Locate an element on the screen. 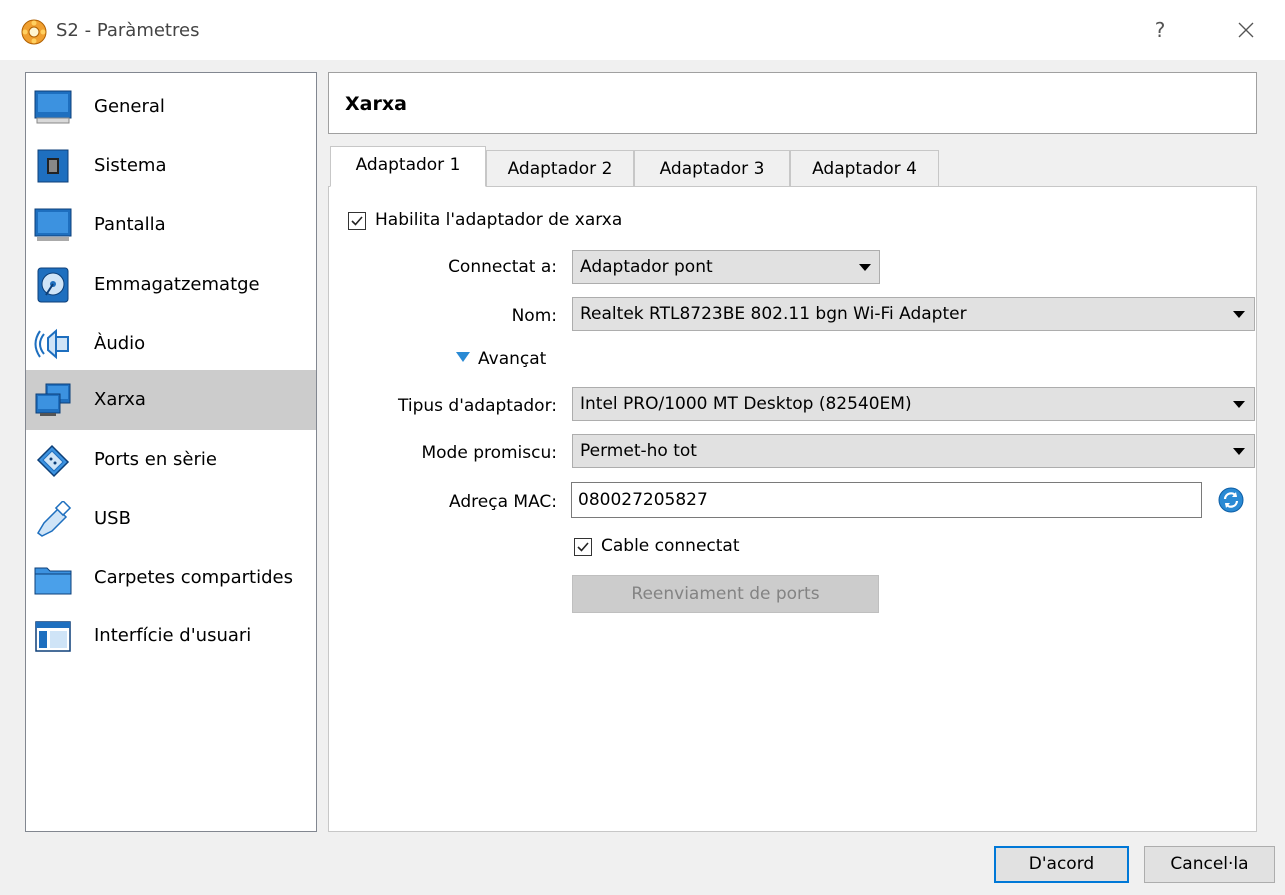 The image size is (1285, 895). port-forwarding-button: Reenviament de ports is located at coordinates (725, 594).